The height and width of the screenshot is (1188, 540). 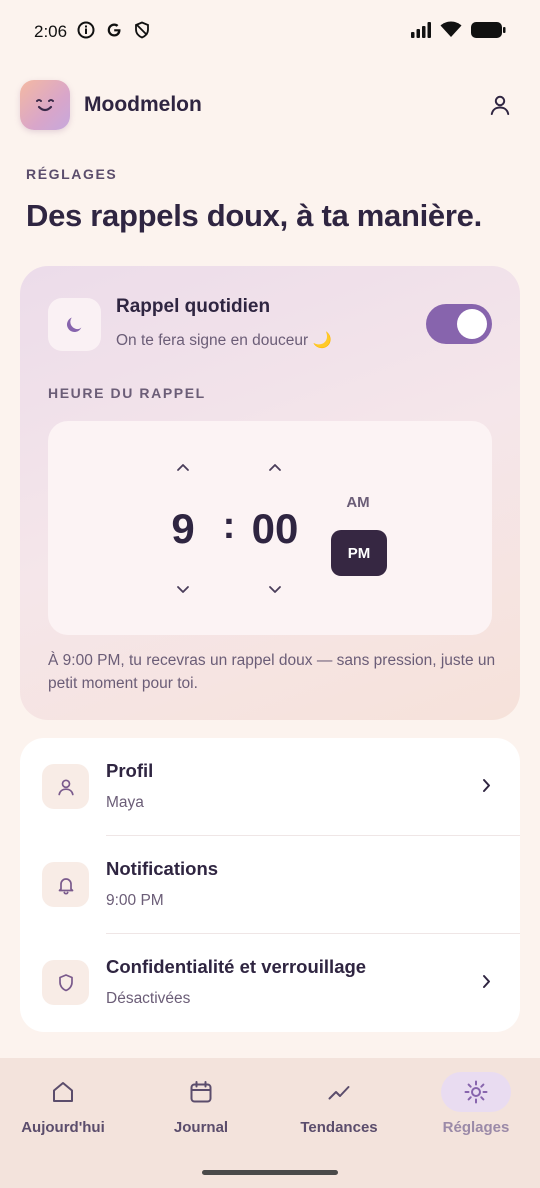 What do you see at coordinates (125, 802) in the screenshot?
I see `row-subtitle: Maya` at bounding box center [125, 802].